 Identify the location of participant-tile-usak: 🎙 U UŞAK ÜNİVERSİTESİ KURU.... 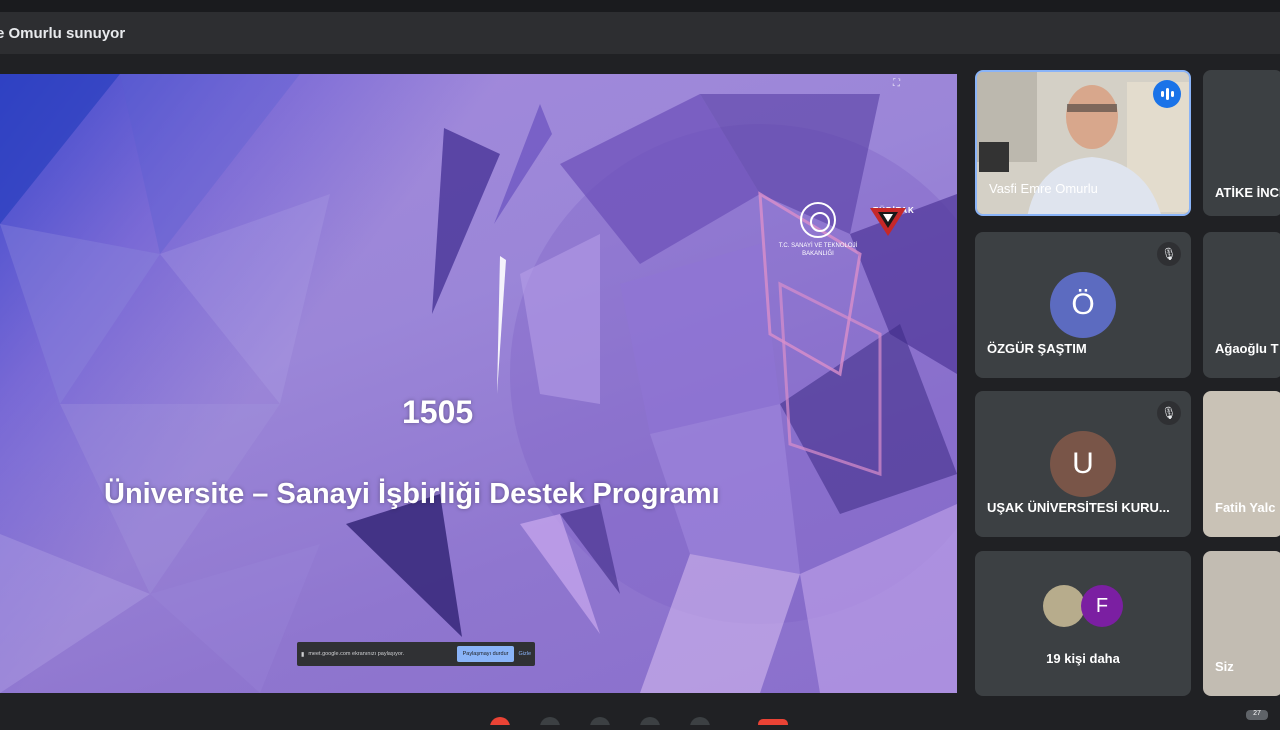
(1083, 464).